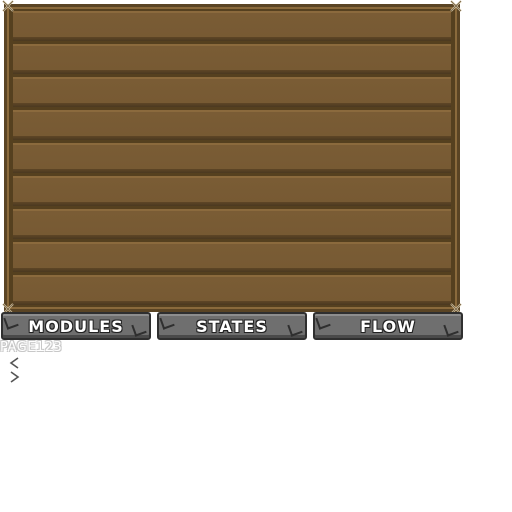 The width and height of the screenshot is (512, 512). Describe the element at coordinates (31, 347) in the screenshot. I see `page-indicator: PAGE123` at that location.